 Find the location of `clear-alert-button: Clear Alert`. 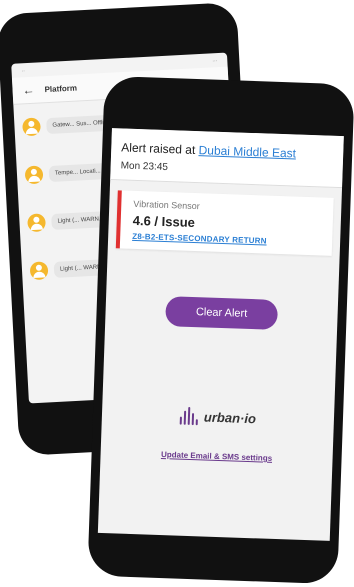

clear-alert-button: Clear Alert is located at coordinates (222, 313).